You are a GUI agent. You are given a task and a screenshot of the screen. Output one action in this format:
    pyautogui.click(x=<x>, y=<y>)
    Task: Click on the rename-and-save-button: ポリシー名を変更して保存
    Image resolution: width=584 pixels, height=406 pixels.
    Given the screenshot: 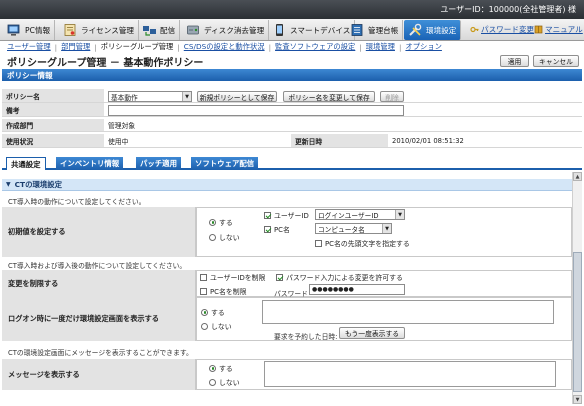 What is the action you would take?
    pyautogui.click(x=329, y=96)
    